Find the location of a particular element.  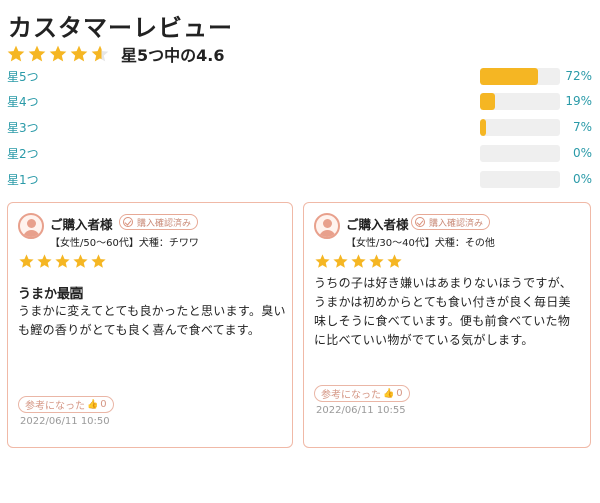

rating-summary: 星5つ中の4.6 is located at coordinates (115, 54).